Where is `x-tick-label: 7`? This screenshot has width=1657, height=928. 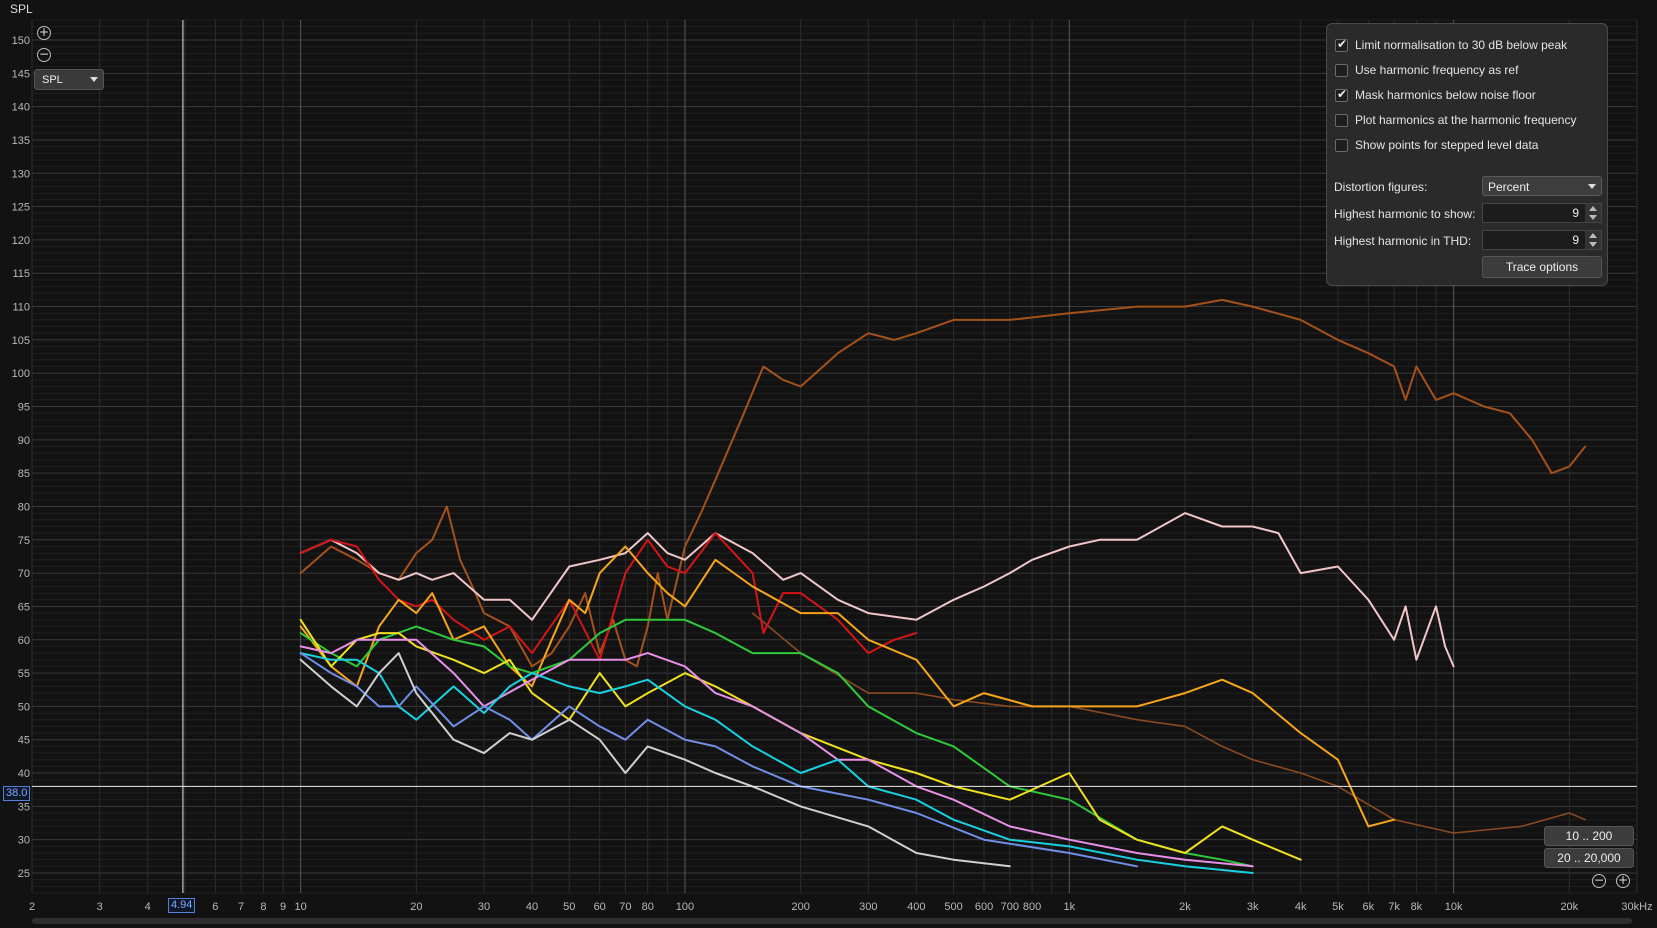 x-tick-label: 7 is located at coordinates (241, 907).